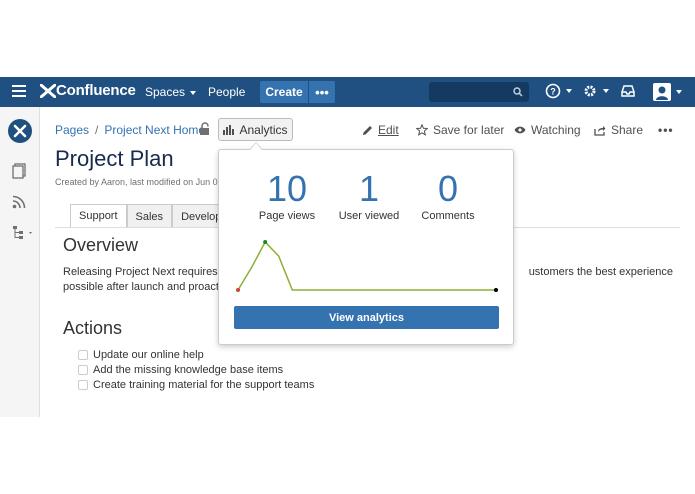 The height and width of the screenshot is (494, 695). Describe the element at coordinates (265, 242) in the screenshot. I see `sparkline-peak-point` at that location.